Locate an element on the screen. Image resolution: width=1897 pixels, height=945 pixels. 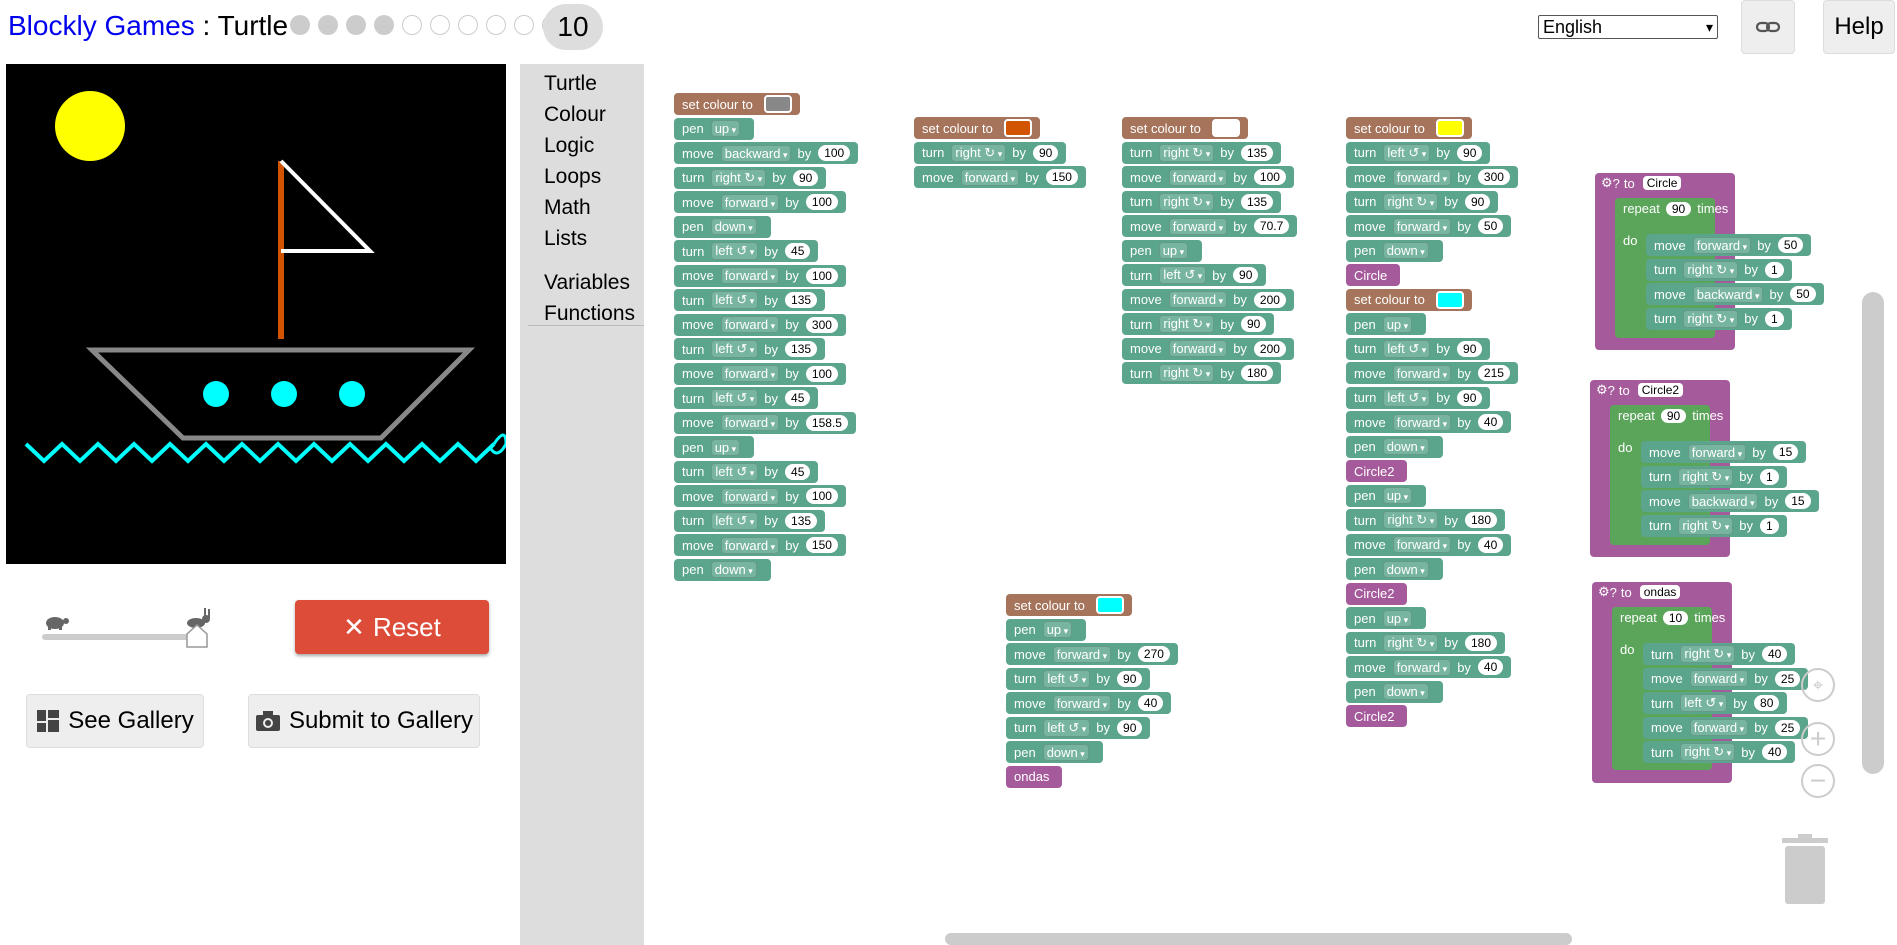
turn-block: turnright ↻by135 is located at coordinates (1201, 201).